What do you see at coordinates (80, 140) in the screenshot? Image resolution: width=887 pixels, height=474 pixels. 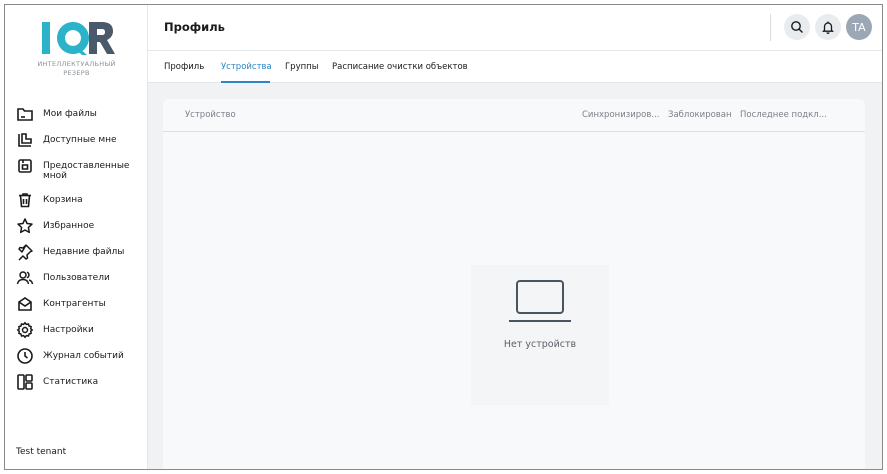 I see `sidebar-item-label: Доступные мне` at bounding box center [80, 140].